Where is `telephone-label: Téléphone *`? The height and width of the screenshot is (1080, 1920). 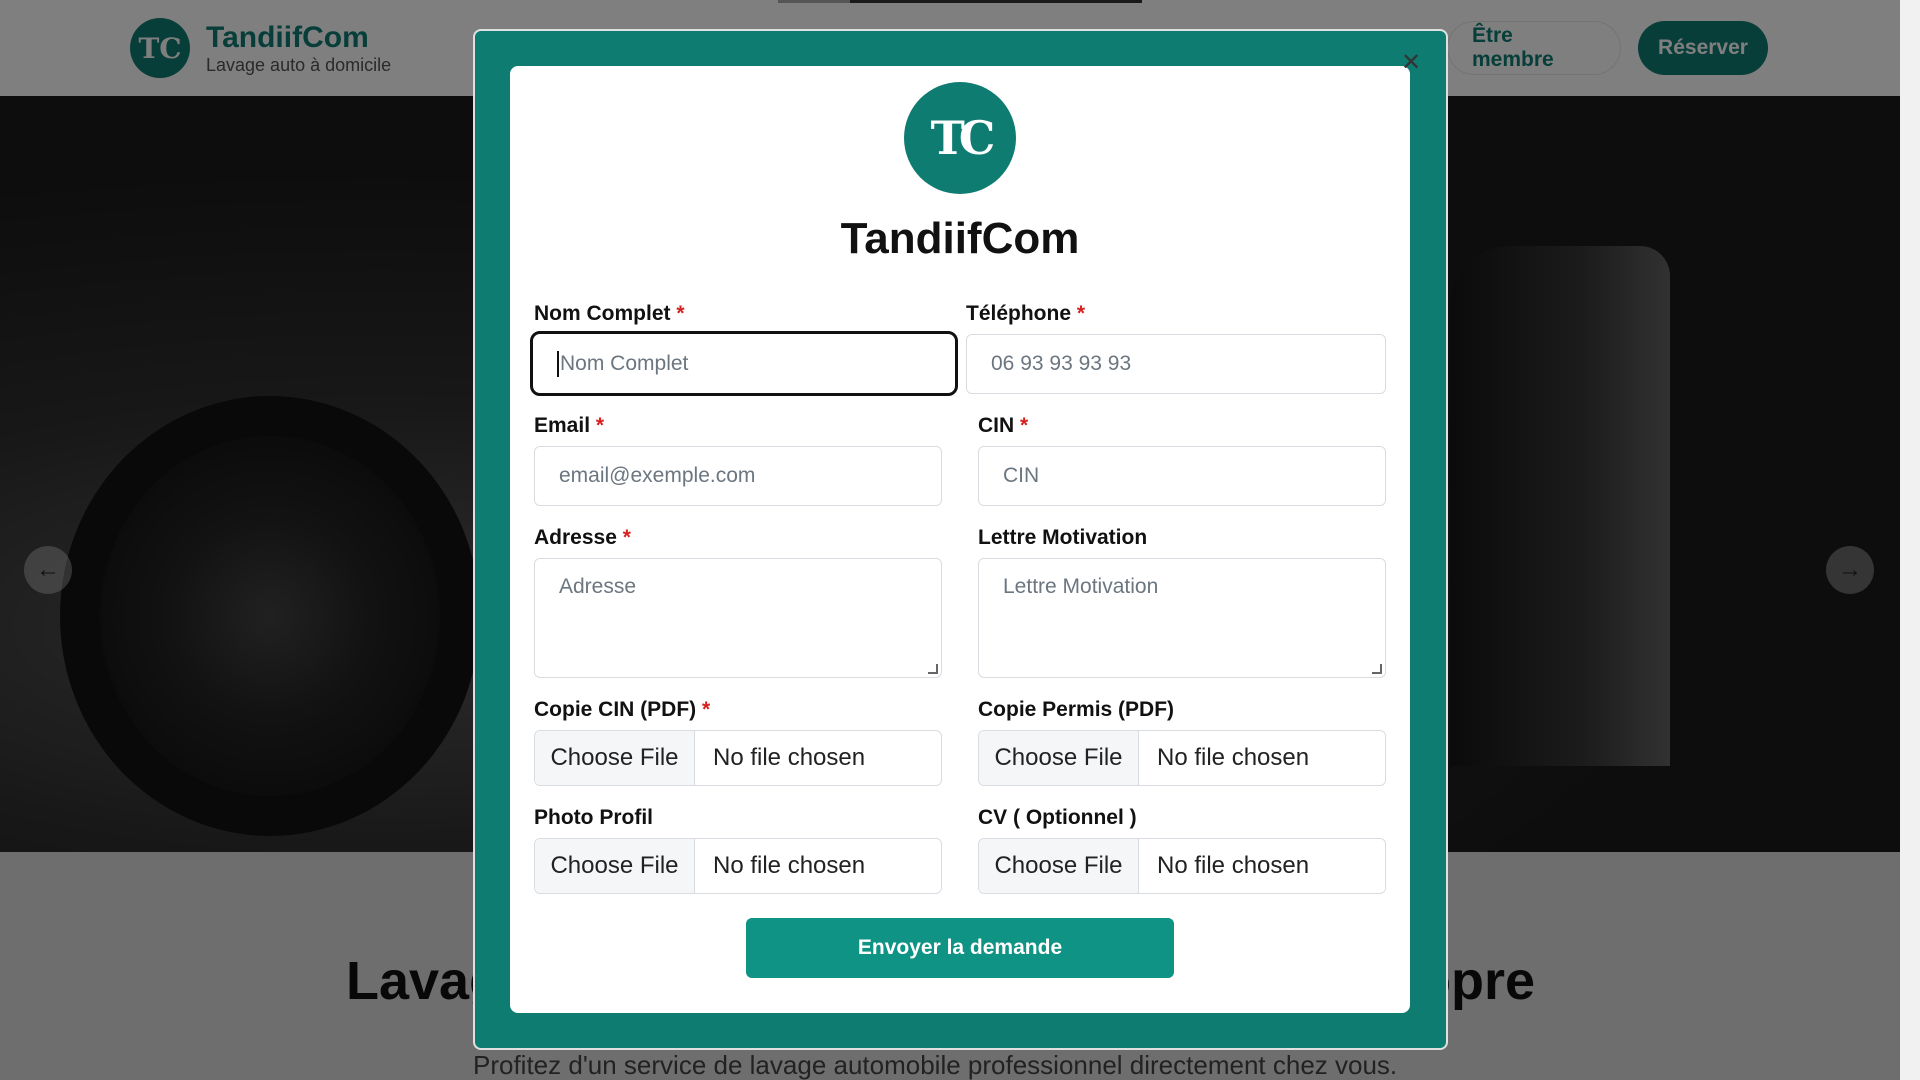 telephone-label: Téléphone * is located at coordinates (1026, 313).